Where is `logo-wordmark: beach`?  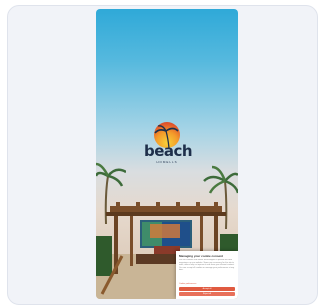 logo-wordmark: beach is located at coordinates (168, 151).